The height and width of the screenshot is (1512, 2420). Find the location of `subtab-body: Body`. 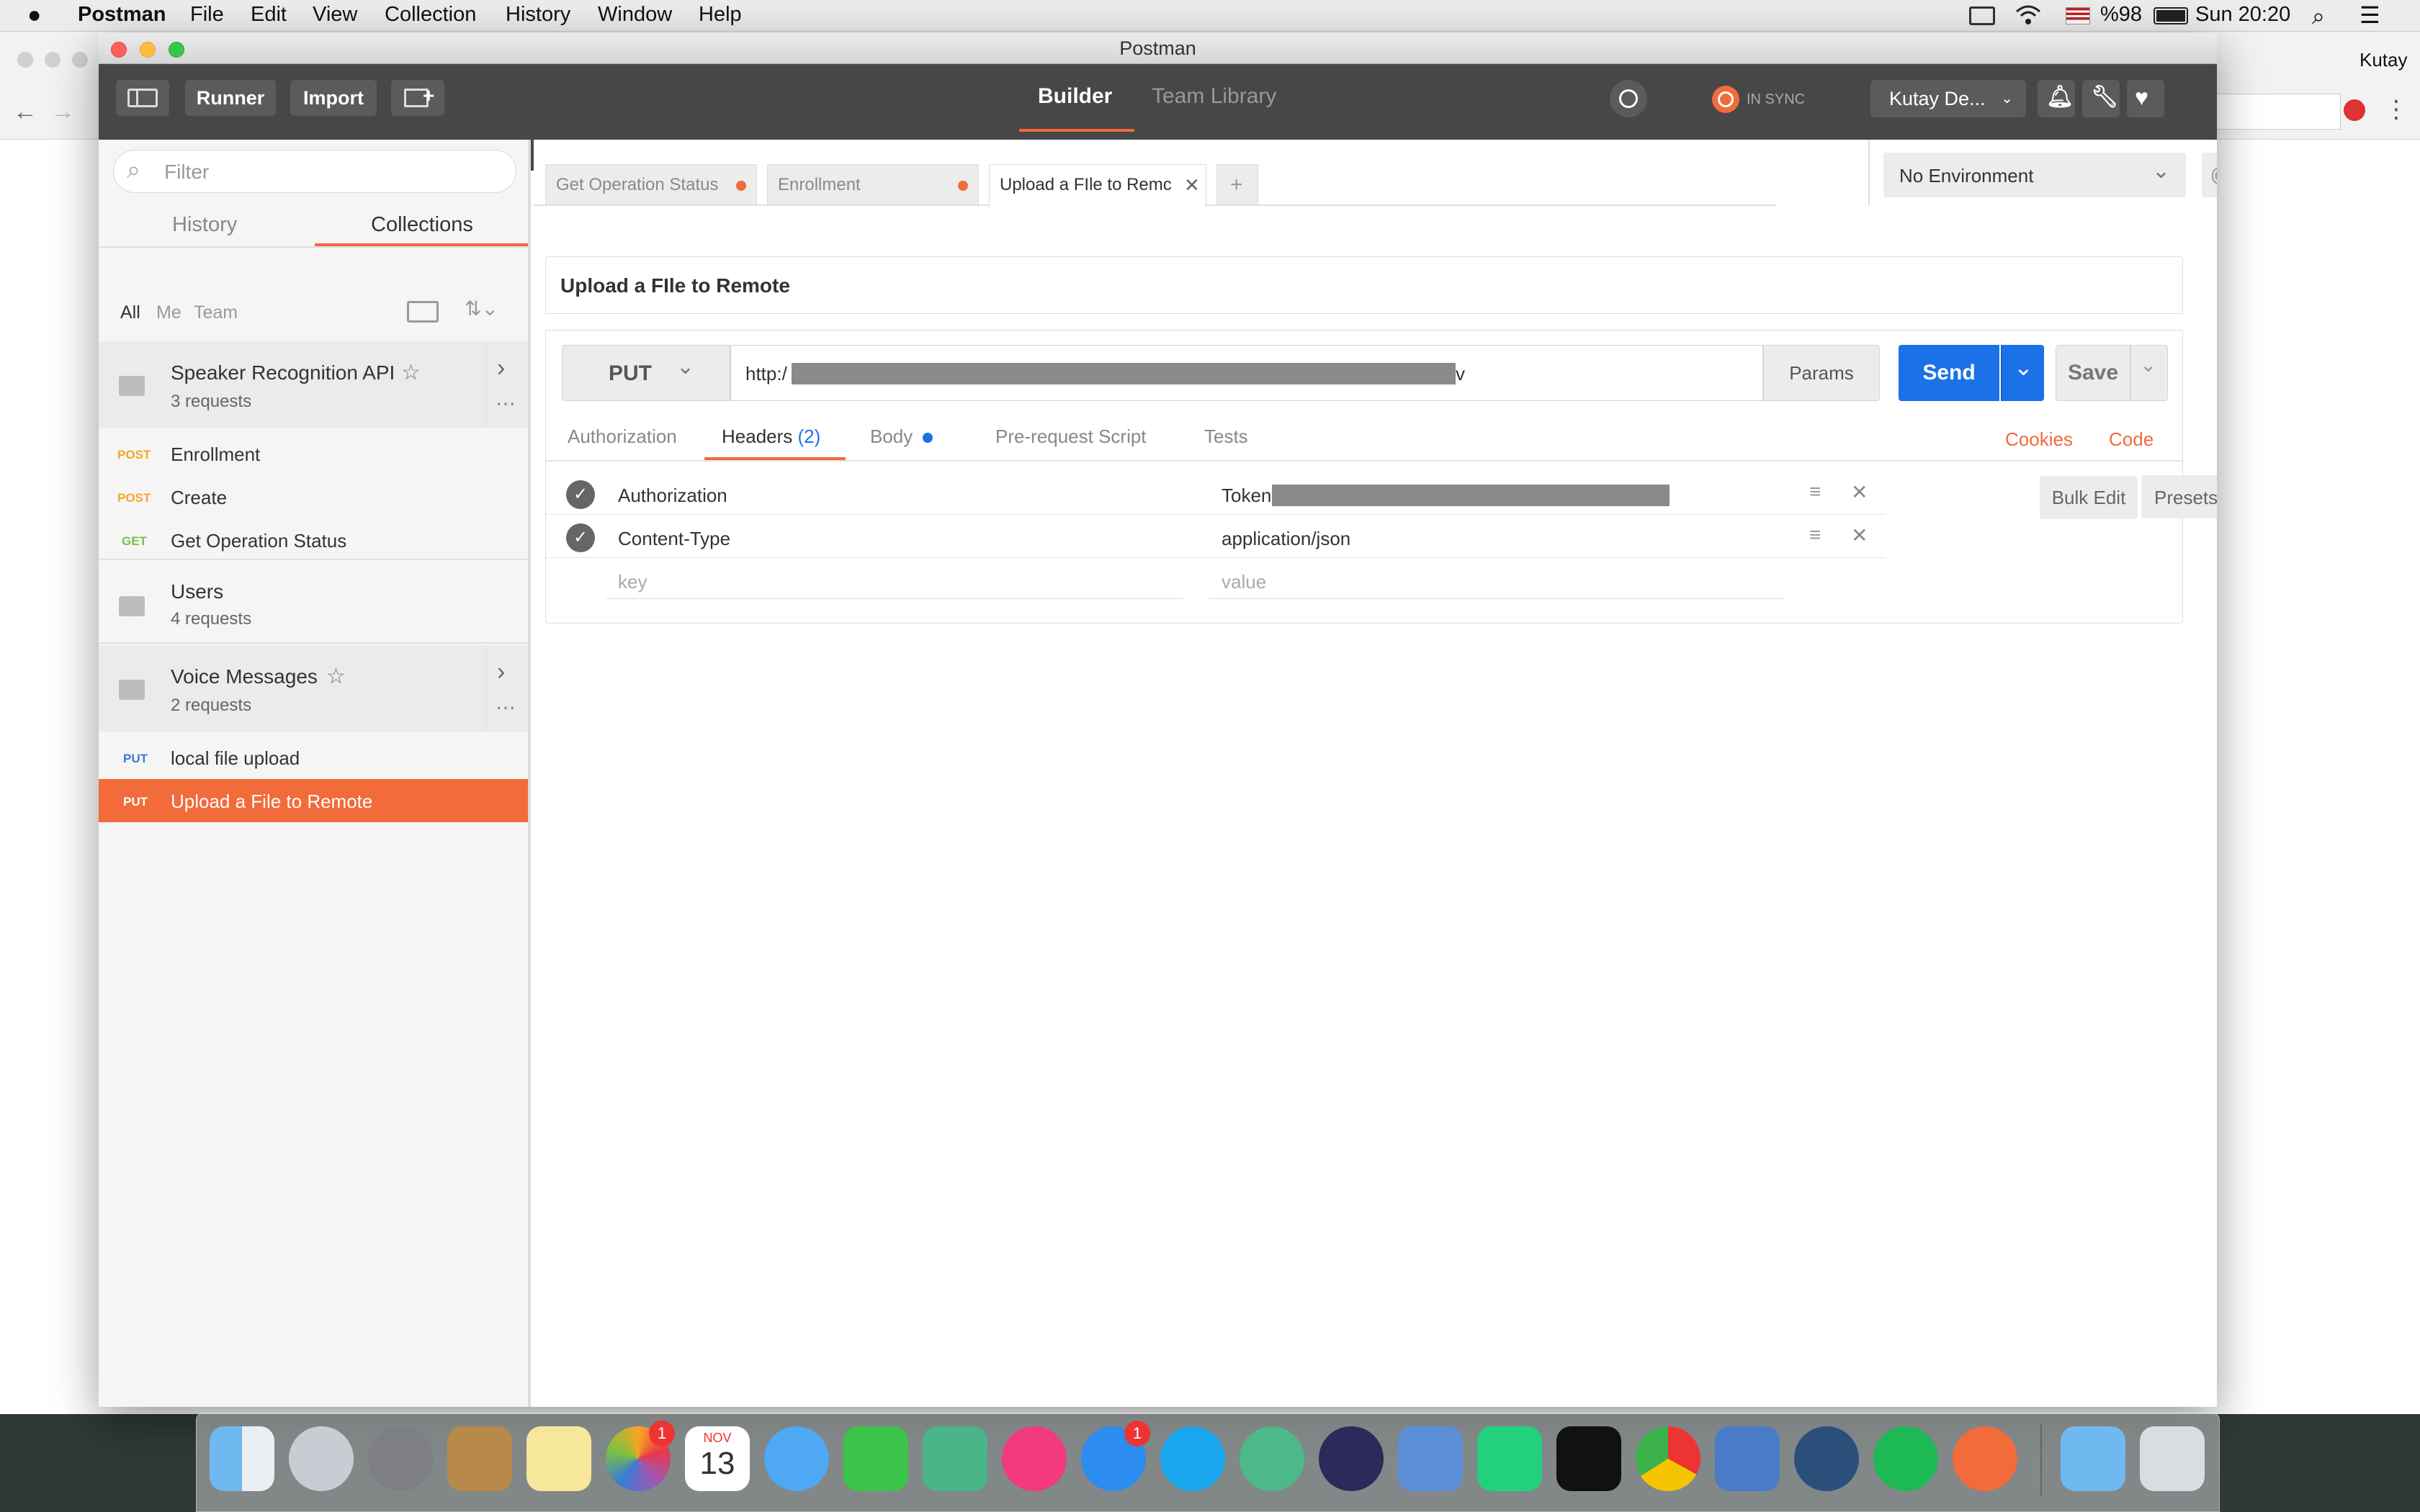

subtab-body: Body is located at coordinates (901, 437).